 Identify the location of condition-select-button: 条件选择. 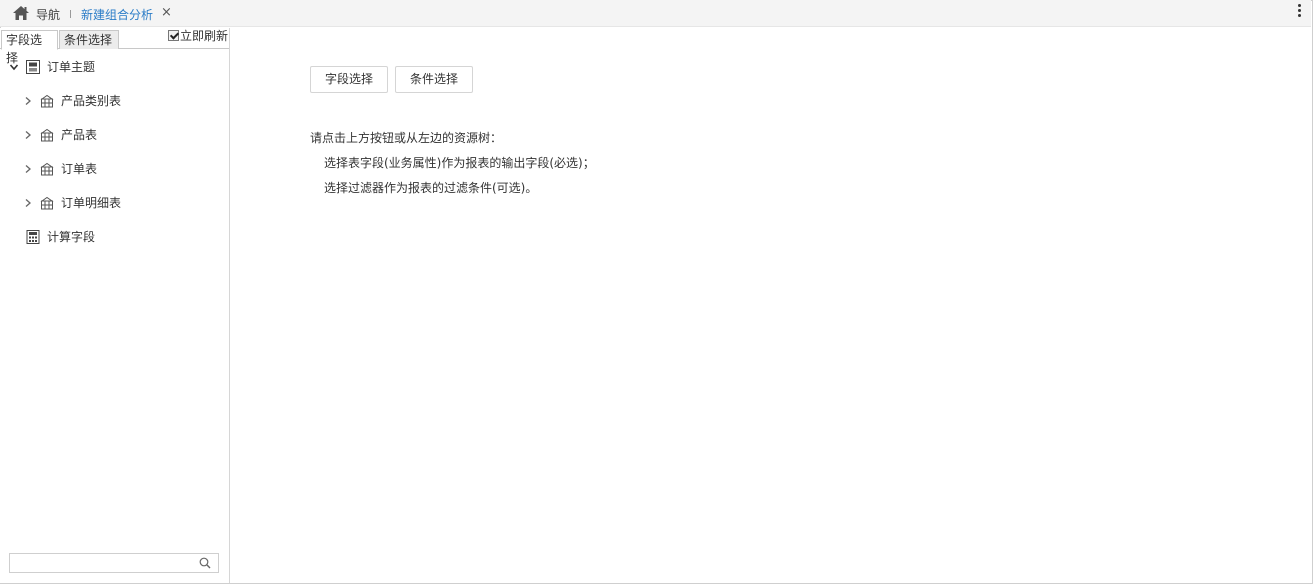
(434, 79).